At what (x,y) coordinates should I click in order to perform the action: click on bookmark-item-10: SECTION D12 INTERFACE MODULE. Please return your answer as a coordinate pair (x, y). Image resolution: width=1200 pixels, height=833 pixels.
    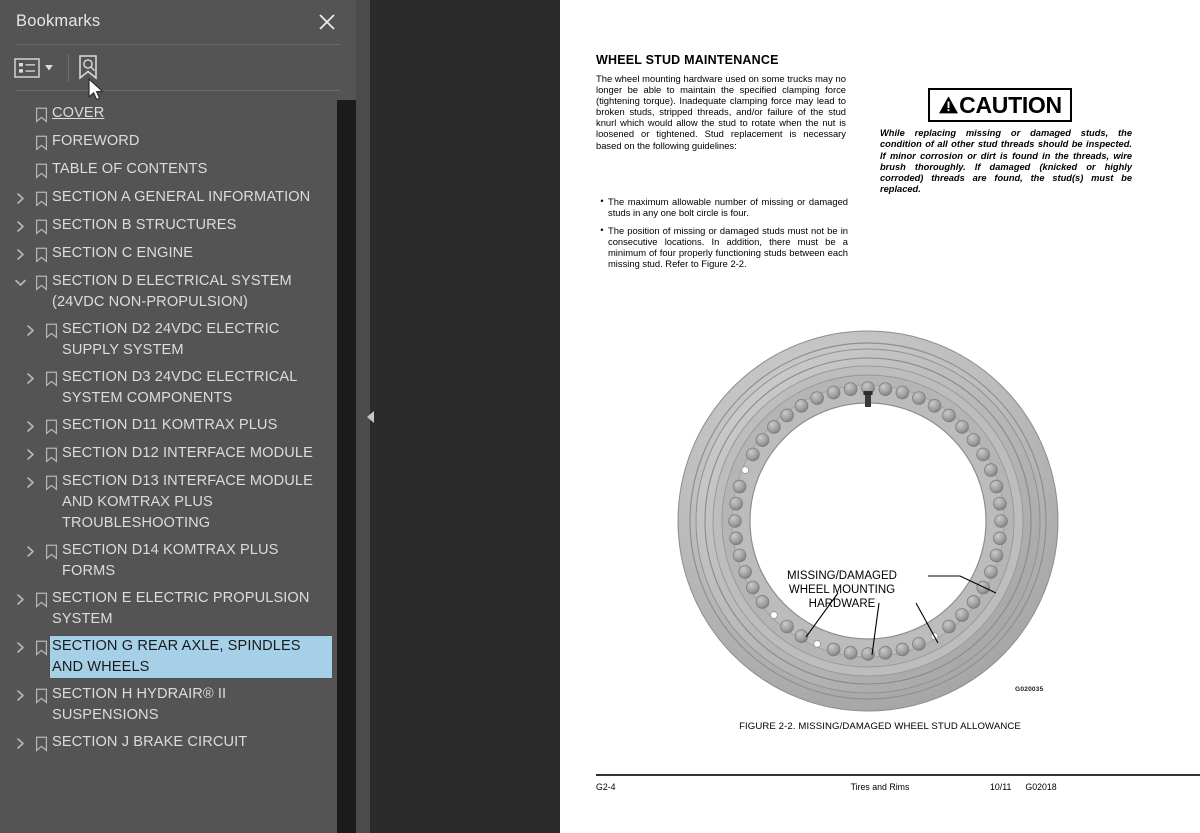
    Looking at the image, I should click on (169, 454).